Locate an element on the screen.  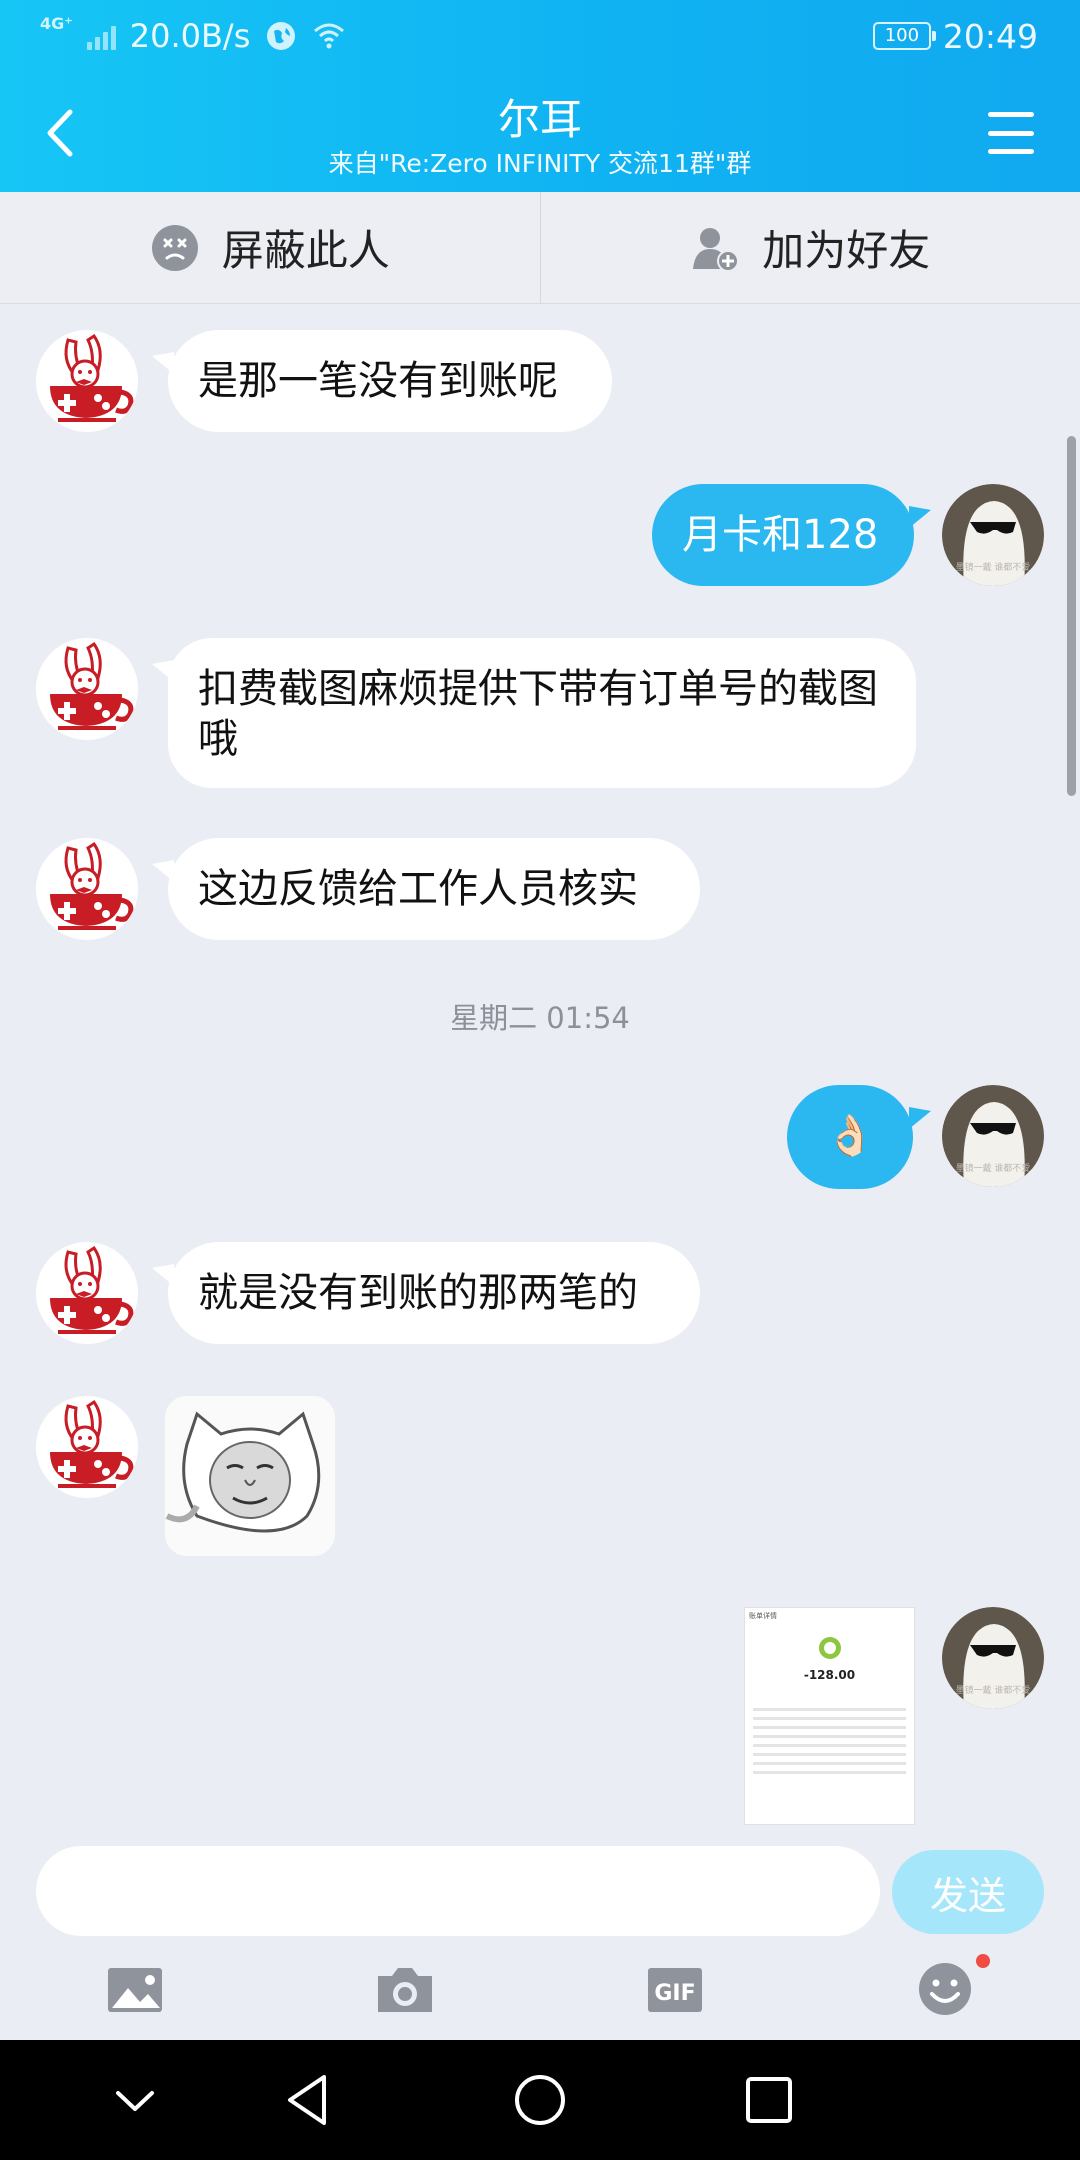
signal-icon is located at coordinates (101, 36).